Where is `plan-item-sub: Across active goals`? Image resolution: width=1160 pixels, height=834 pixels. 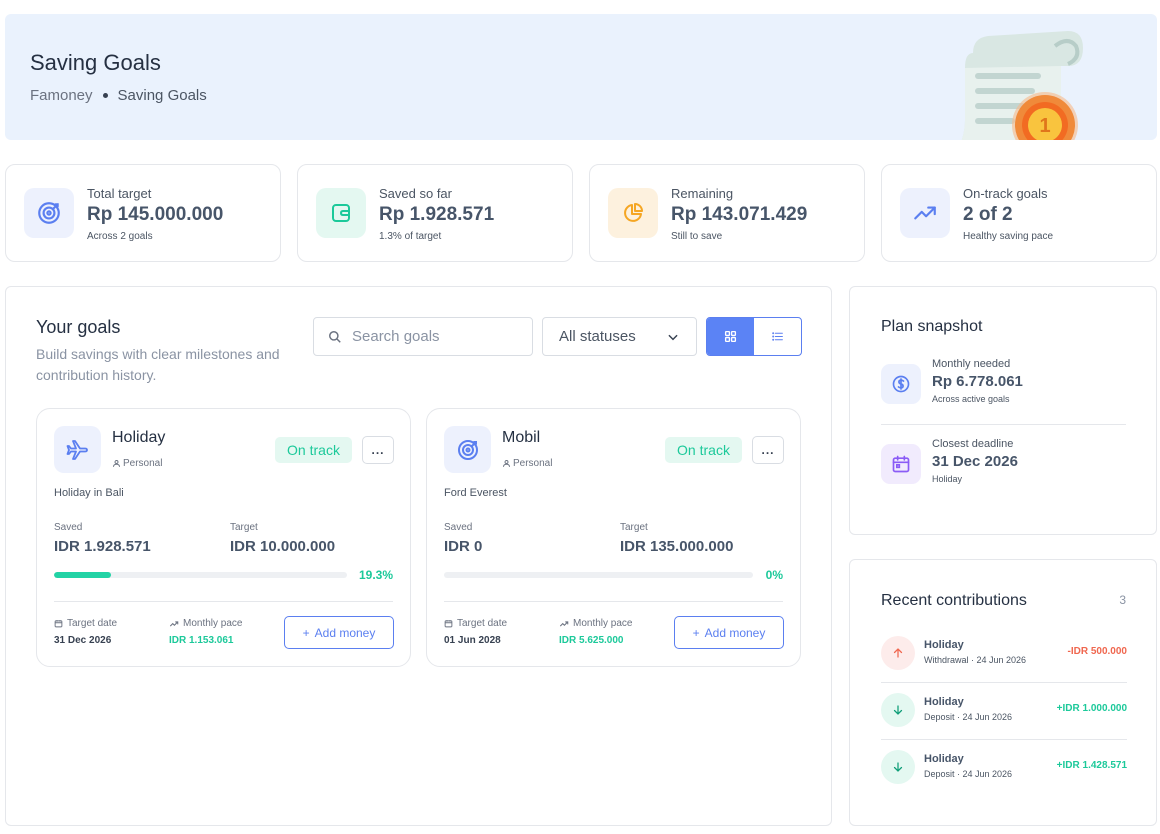 plan-item-sub: Across active goals is located at coordinates (971, 399).